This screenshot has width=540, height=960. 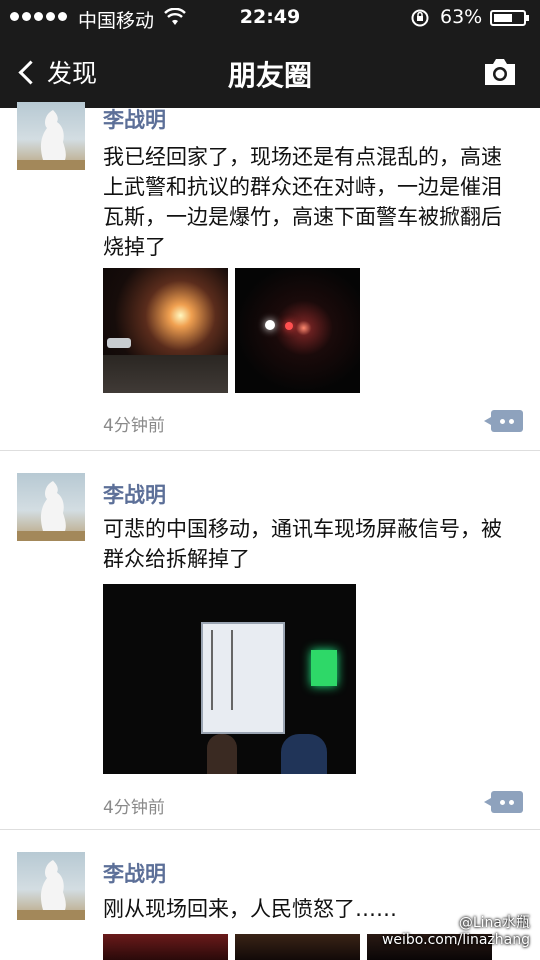 What do you see at coordinates (270, 18) in the screenshot?
I see `status-bar: 中国移动 22:49 63%` at bounding box center [270, 18].